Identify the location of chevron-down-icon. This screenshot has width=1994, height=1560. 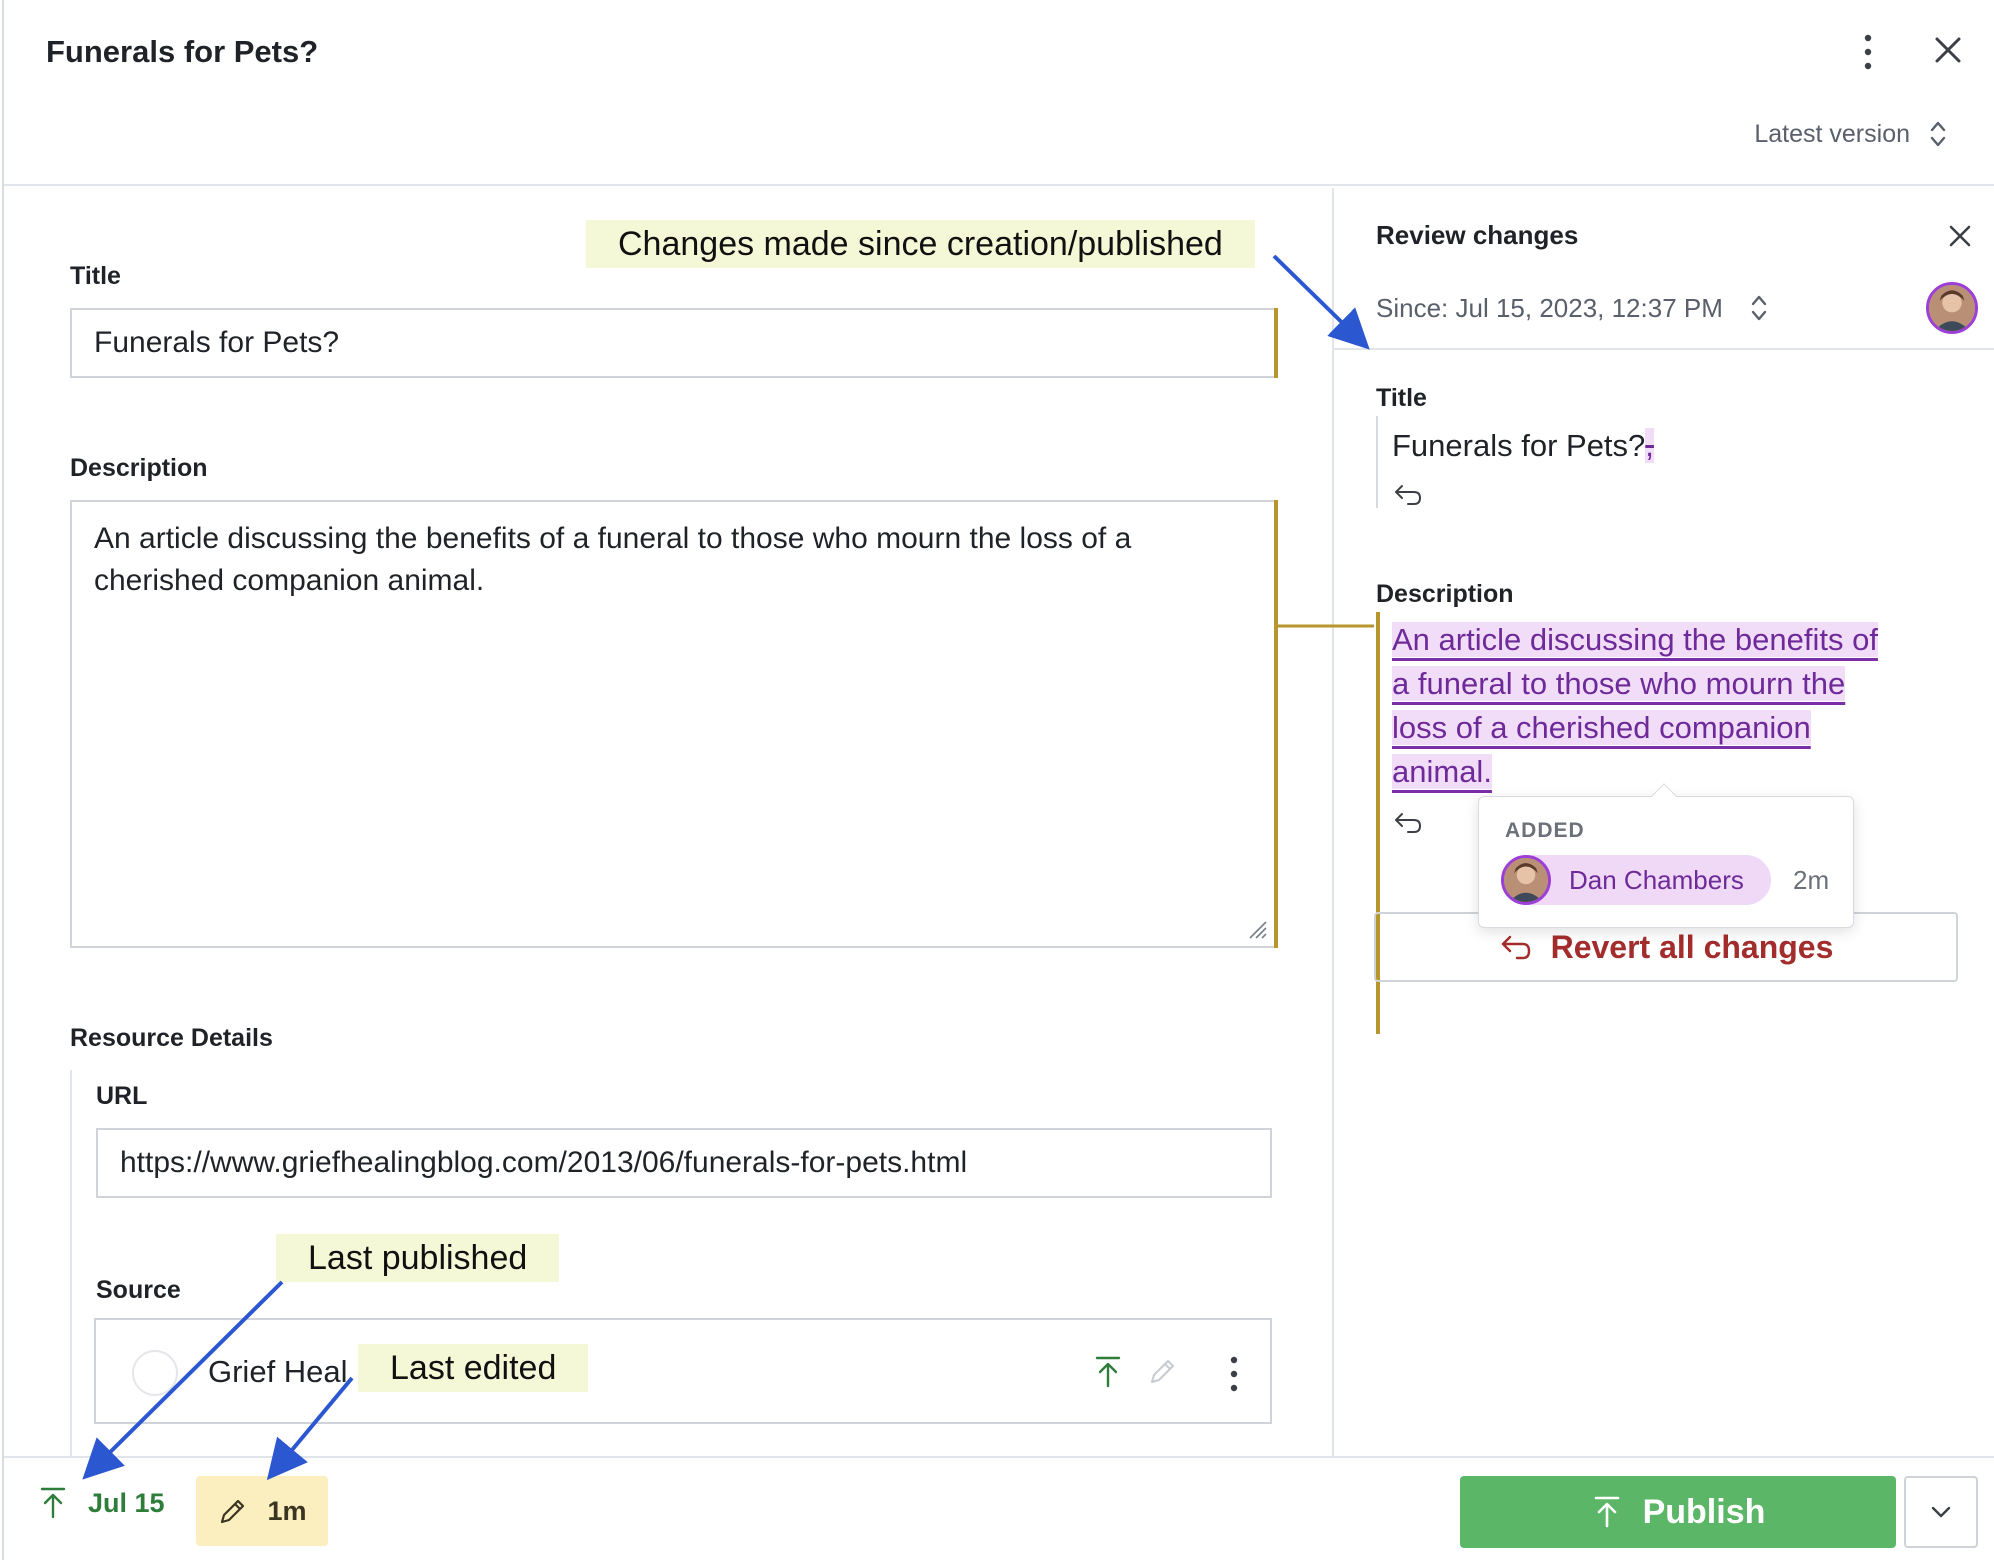
(1941, 1512).